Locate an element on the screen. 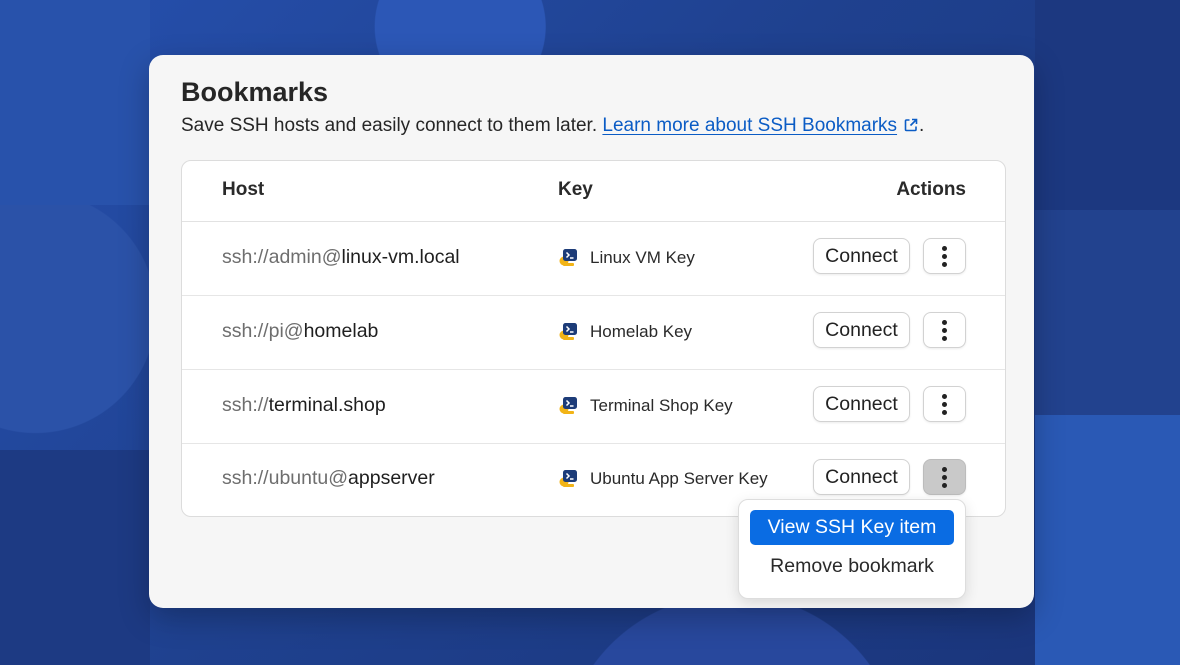 This screenshot has height=665, width=1180. key-name: Homelab Key is located at coordinates (641, 331).